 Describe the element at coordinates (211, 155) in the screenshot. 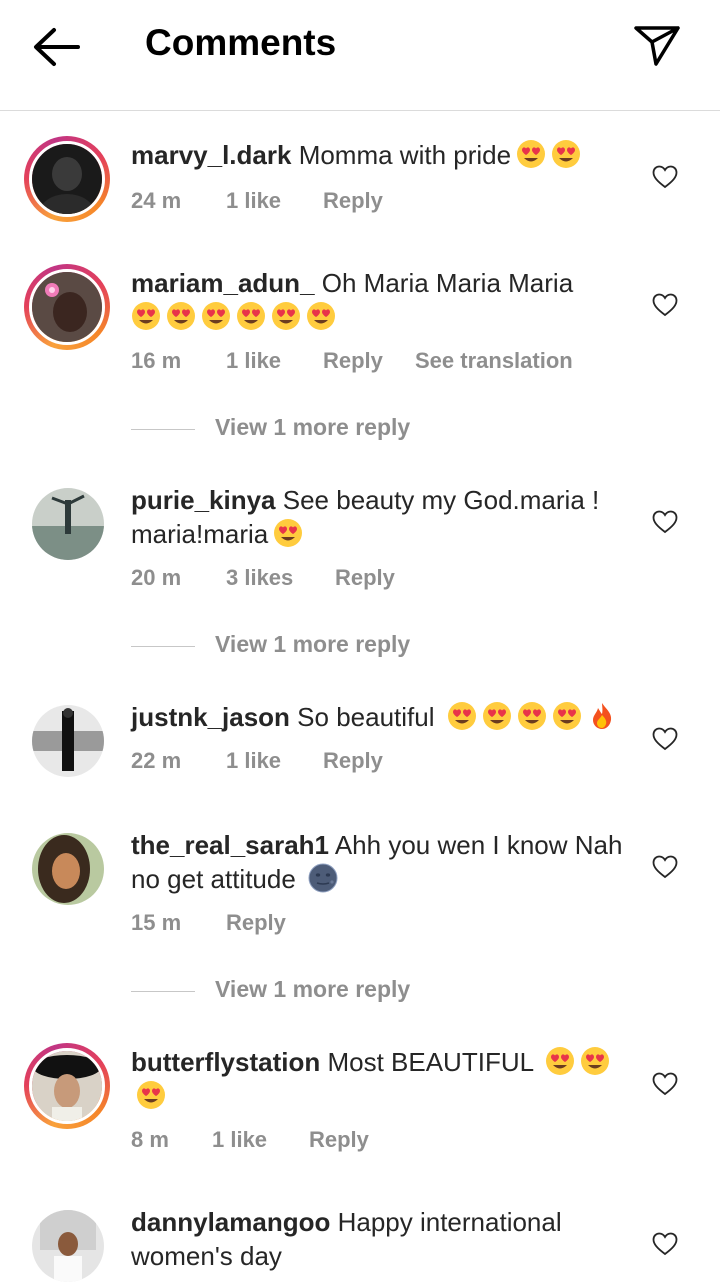

I see `comment-username: marvy_l.dark` at that location.